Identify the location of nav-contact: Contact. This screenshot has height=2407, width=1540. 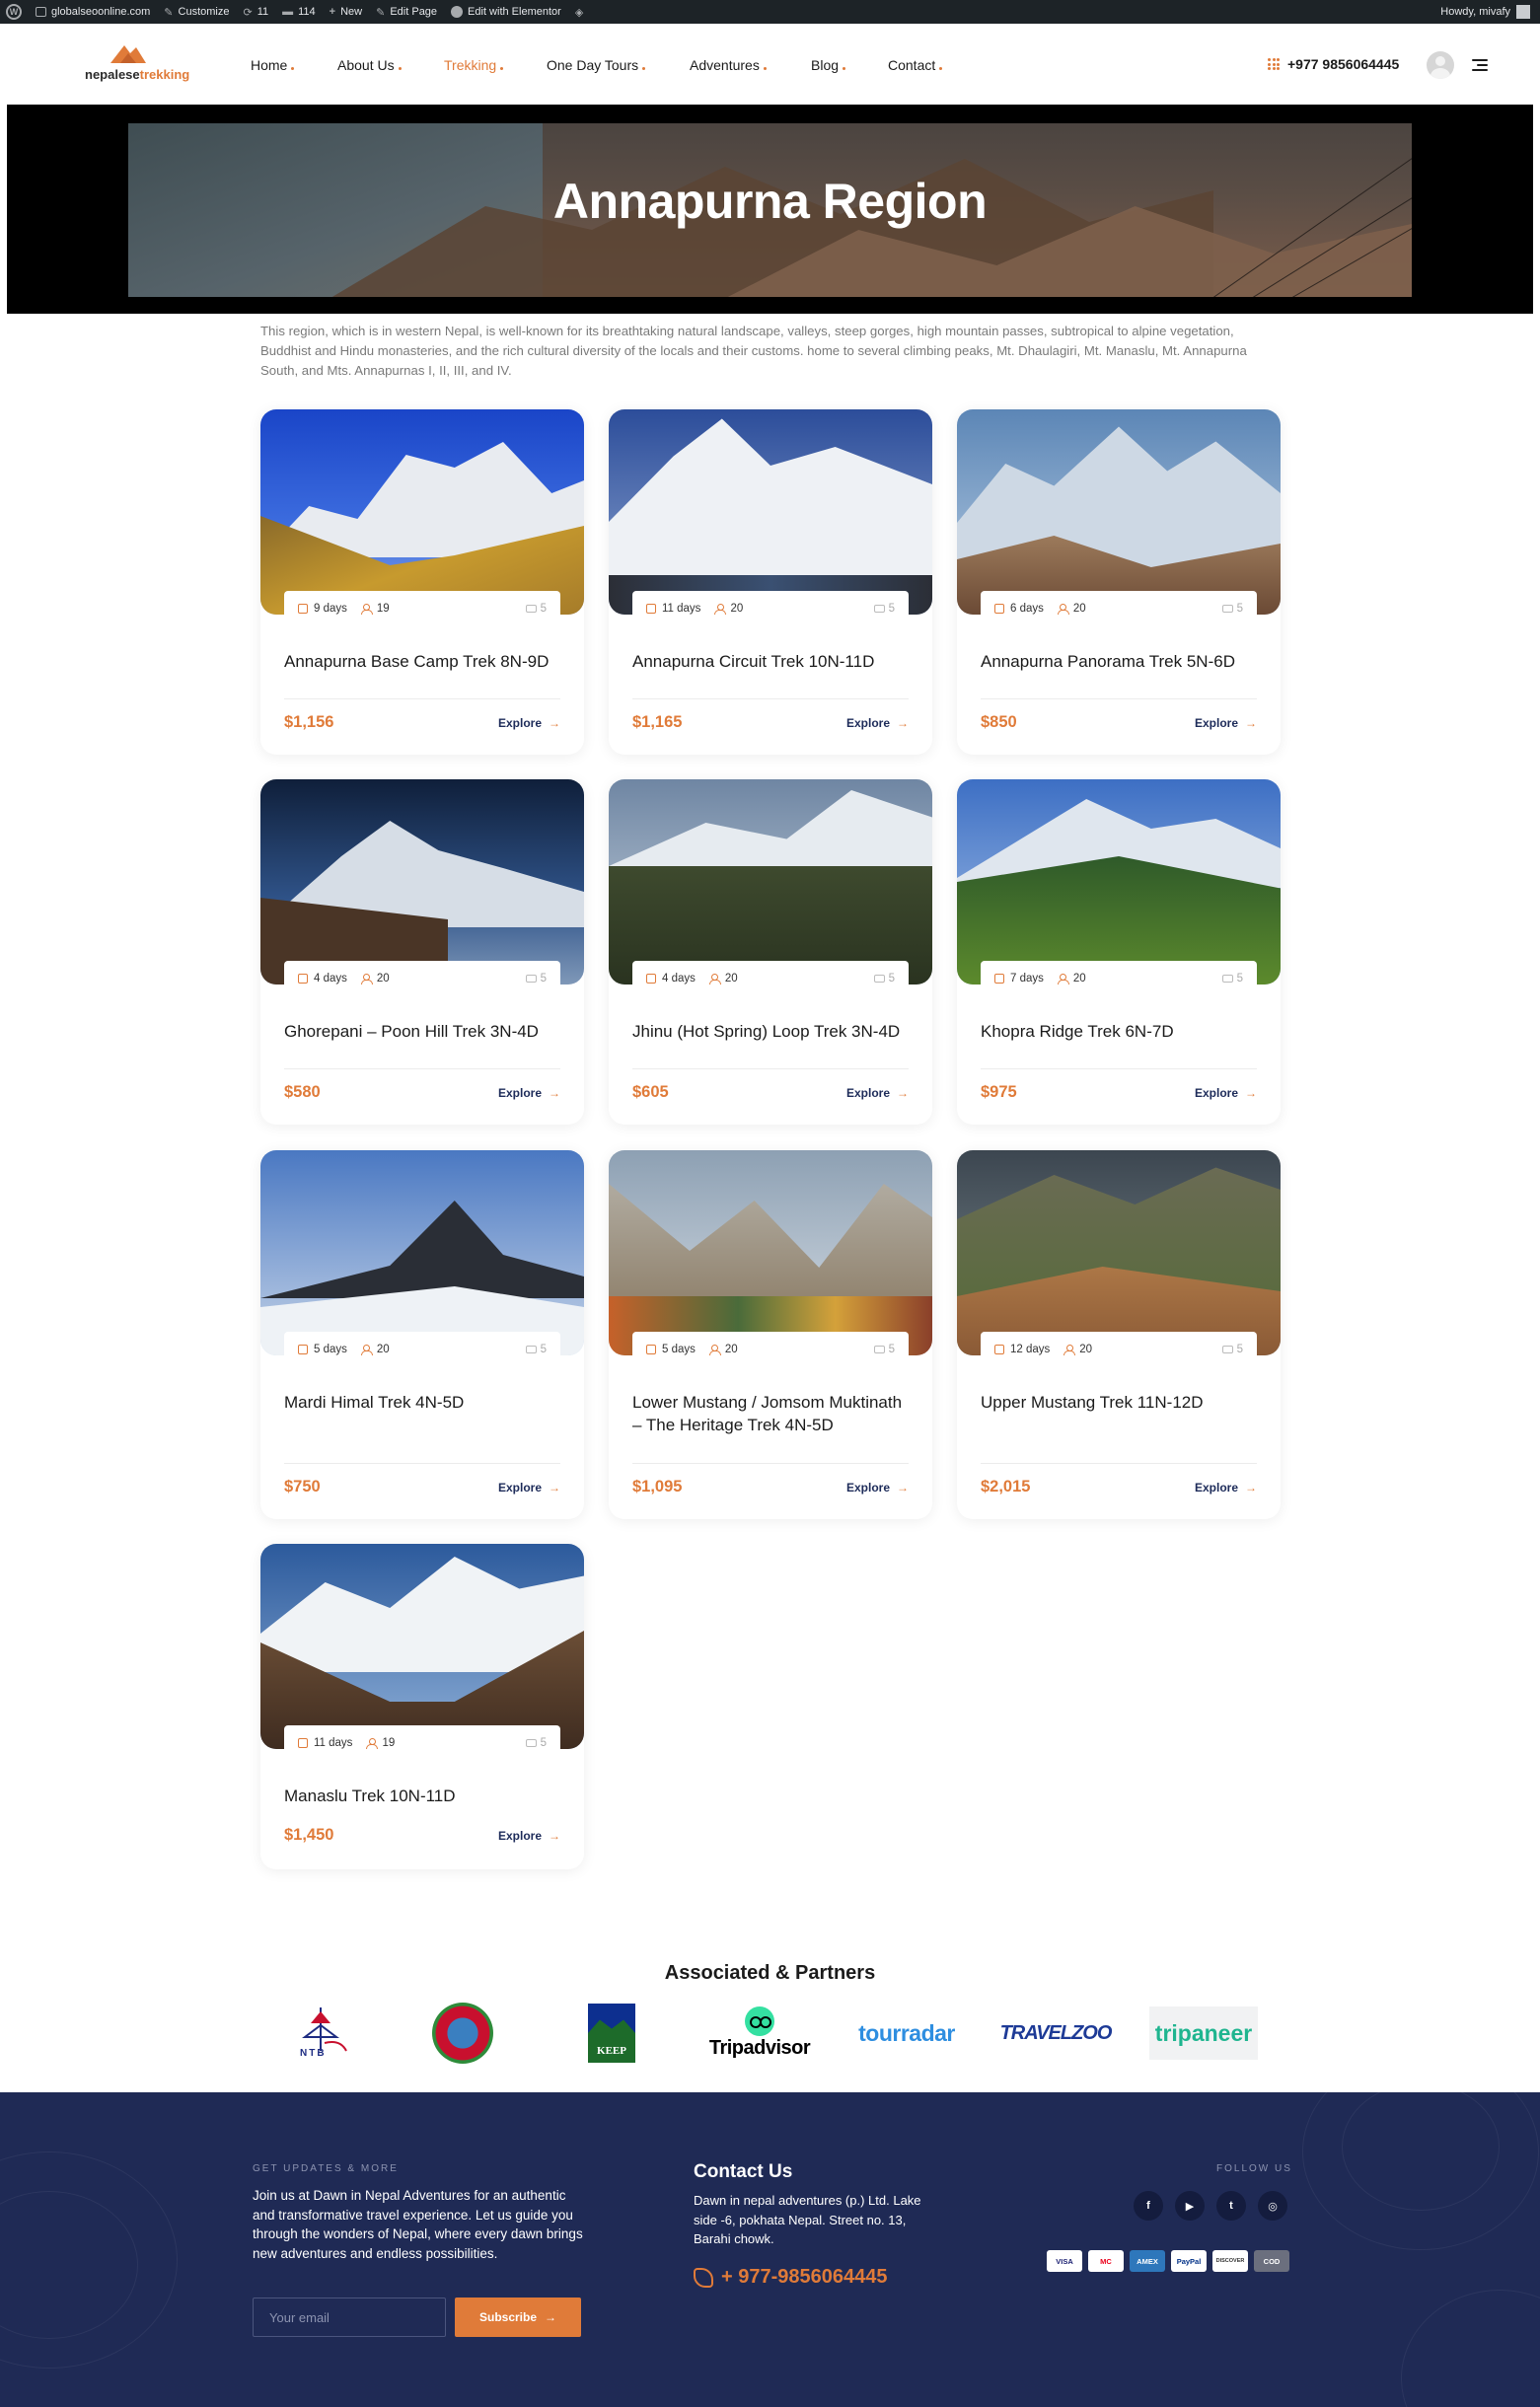
(927, 65).